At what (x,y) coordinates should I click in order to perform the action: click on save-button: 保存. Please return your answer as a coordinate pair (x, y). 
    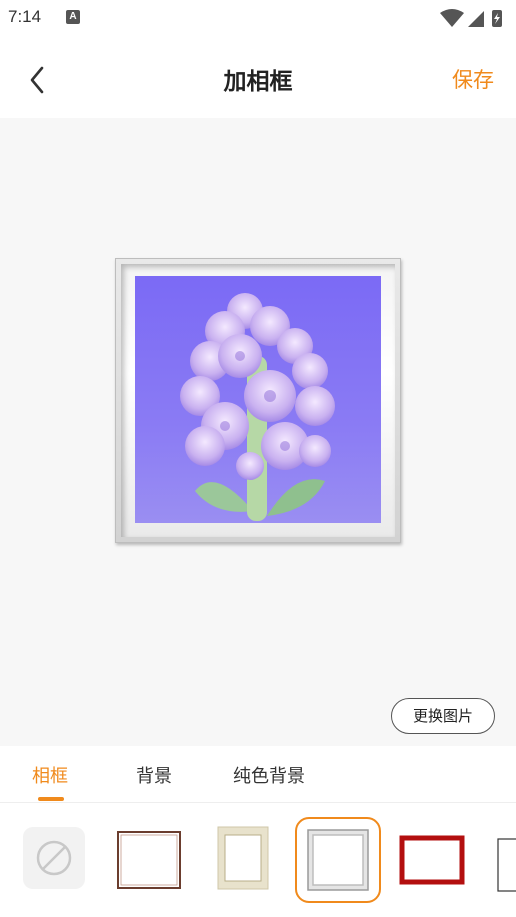
    Looking at the image, I should click on (473, 79).